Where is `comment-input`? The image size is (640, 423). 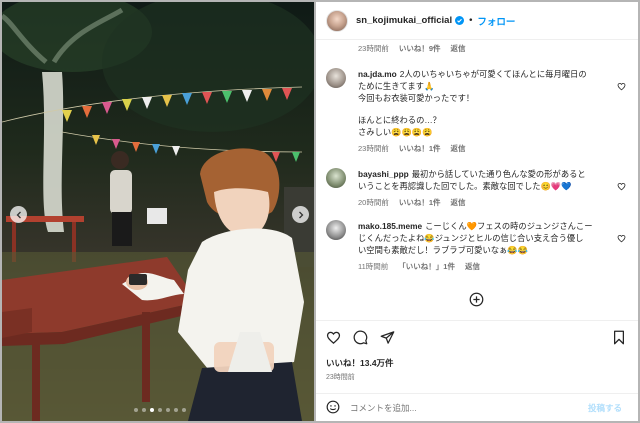 comment-input is located at coordinates (463, 408).